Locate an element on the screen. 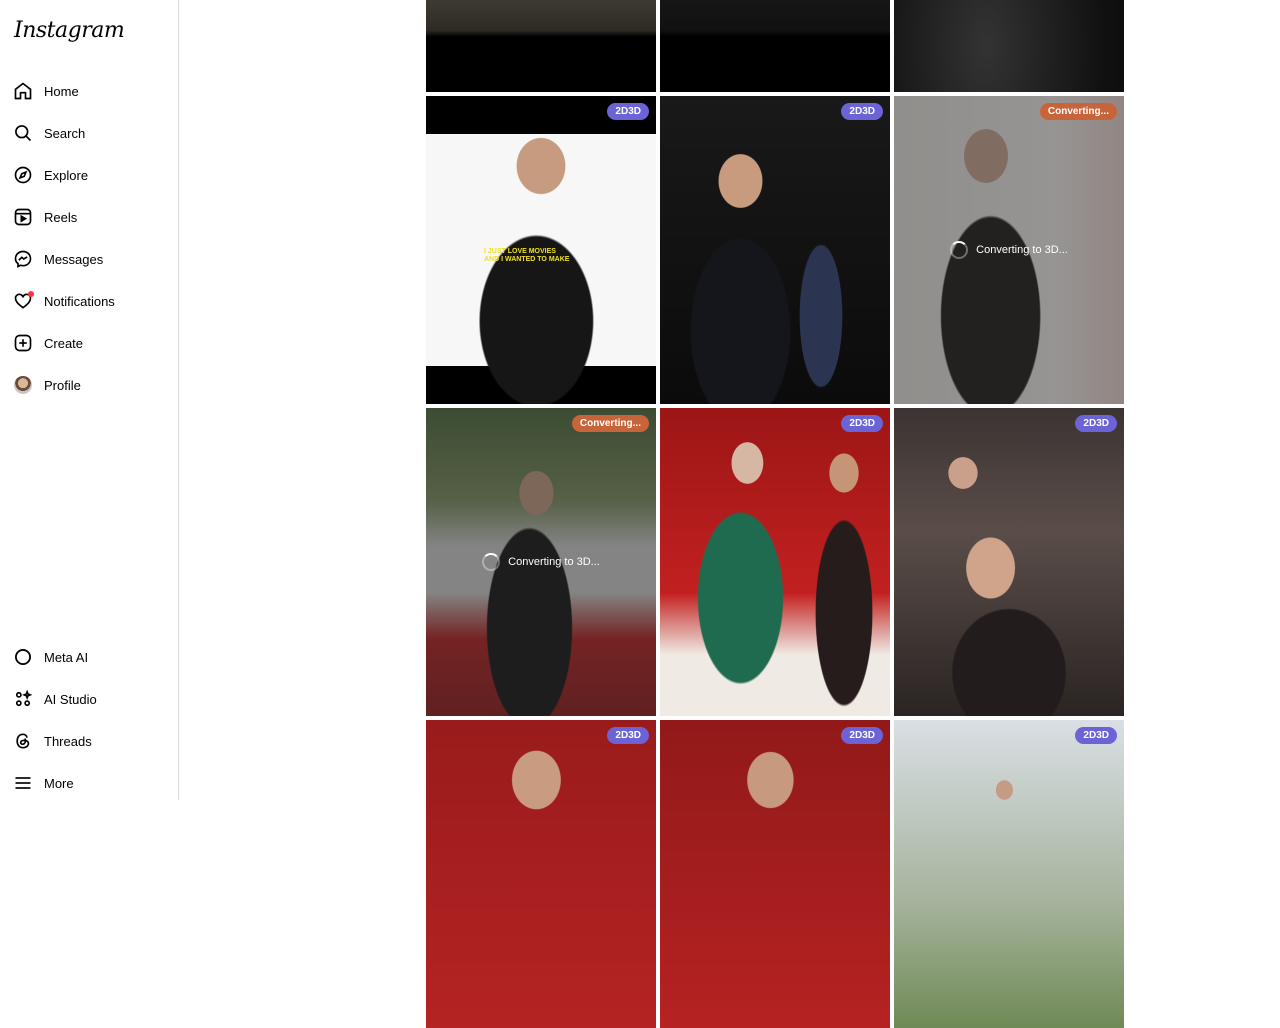  sidebar-item-ai-studio: AI Studio is located at coordinates (92, 699).